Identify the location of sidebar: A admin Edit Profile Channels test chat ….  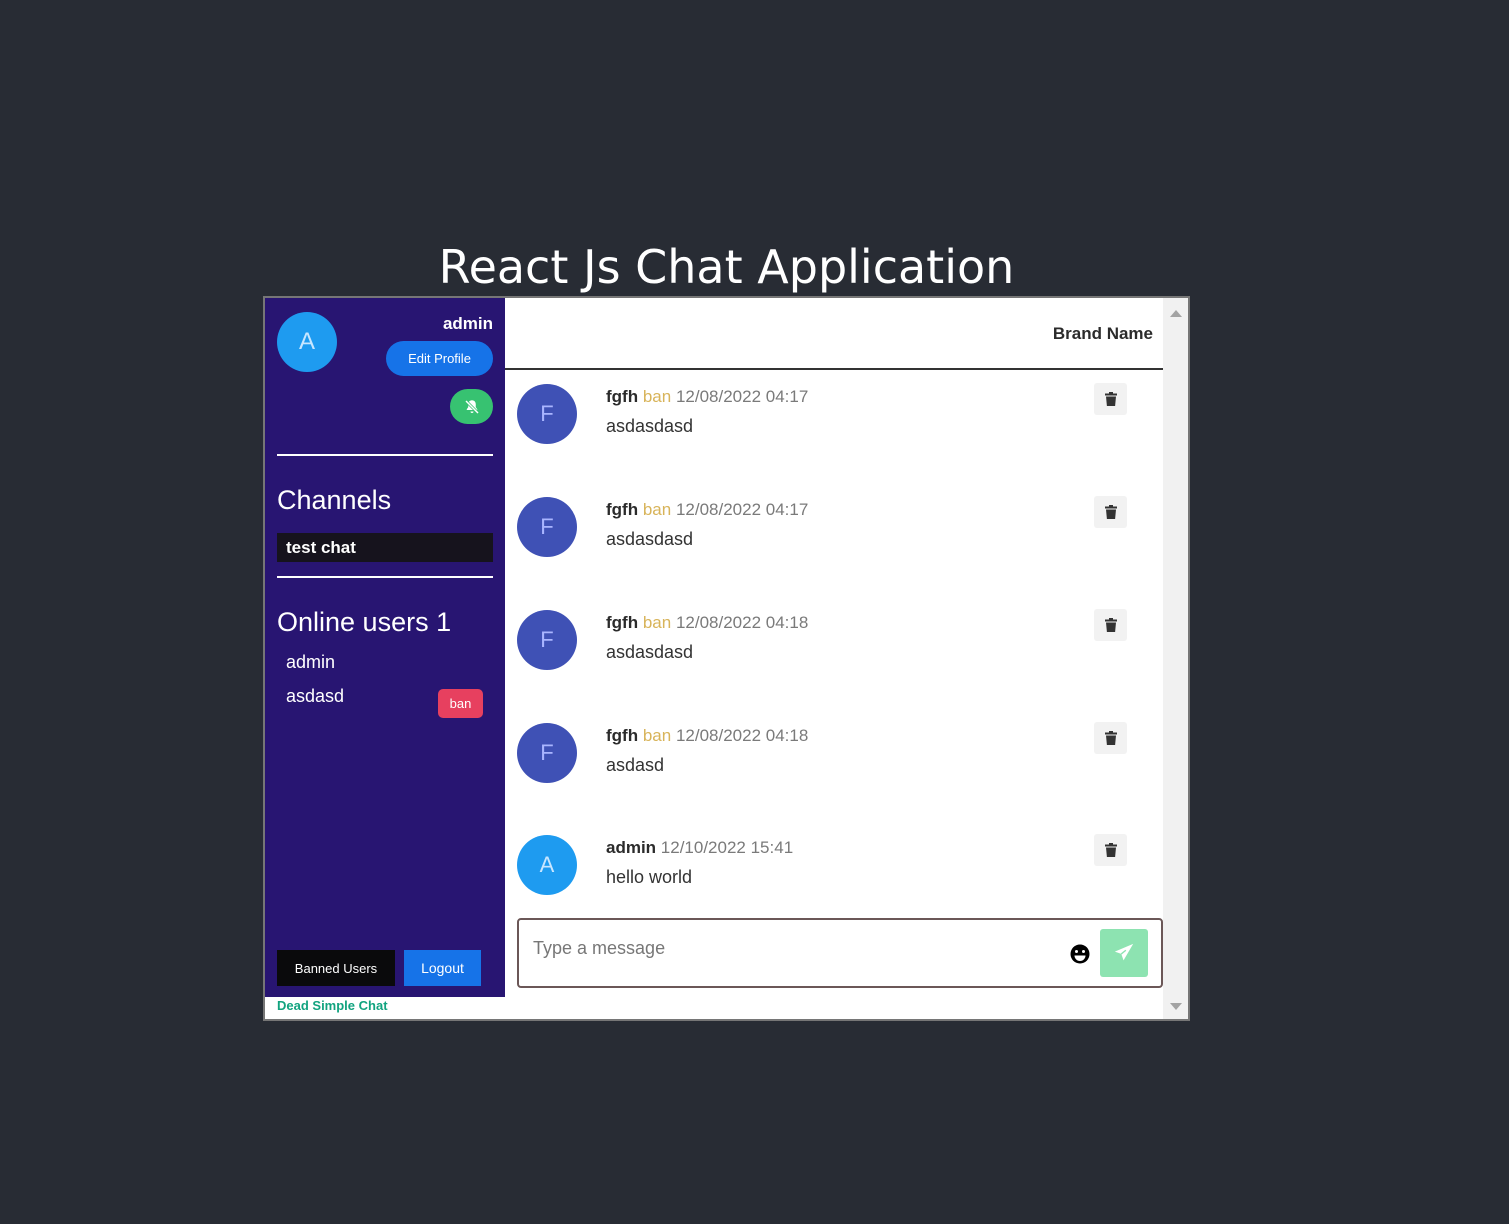
(385, 647).